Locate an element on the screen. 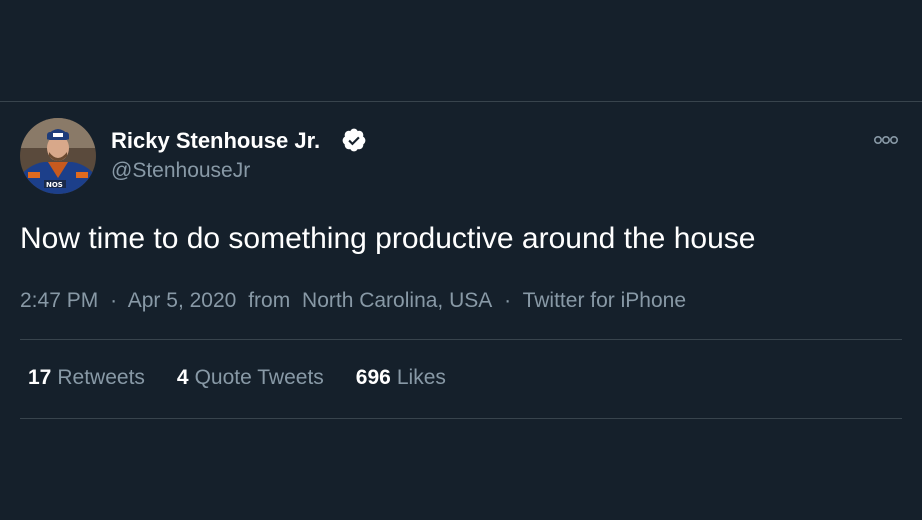 This screenshot has height=520, width=922. display-name: Ricky Stenhouse Jr. is located at coordinates (215, 141).